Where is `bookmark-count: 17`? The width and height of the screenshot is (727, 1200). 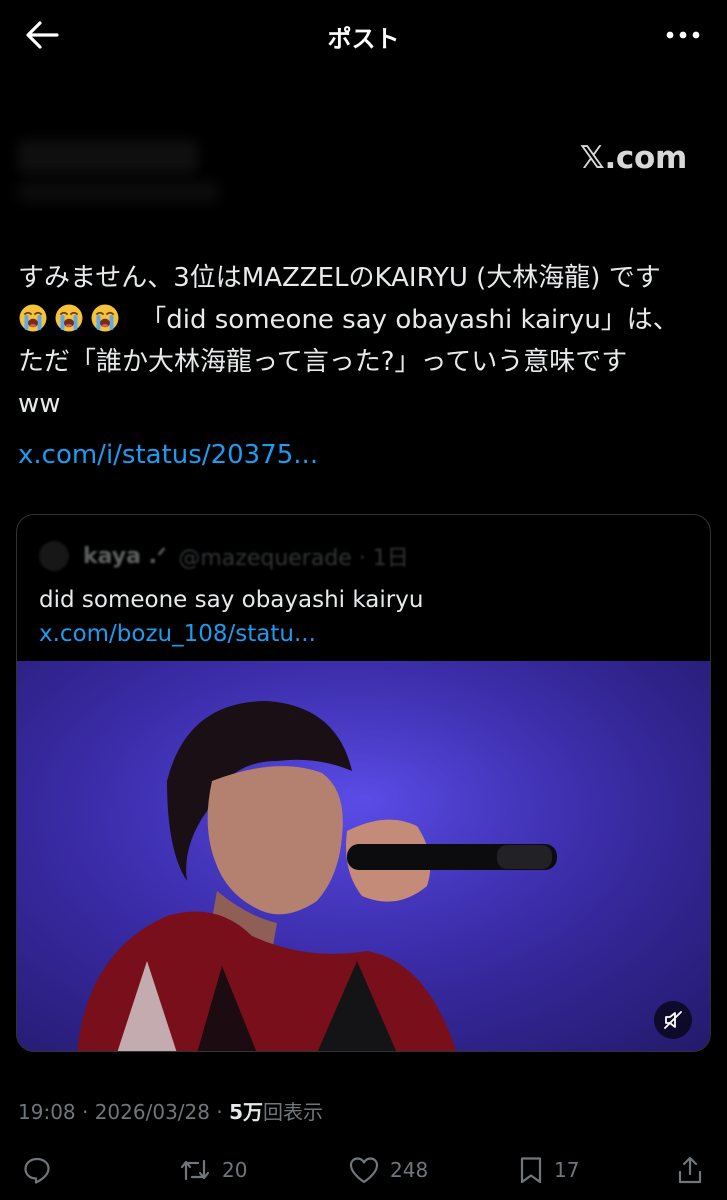
bookmark-count: 17 is located at coordinates (567, 1170).